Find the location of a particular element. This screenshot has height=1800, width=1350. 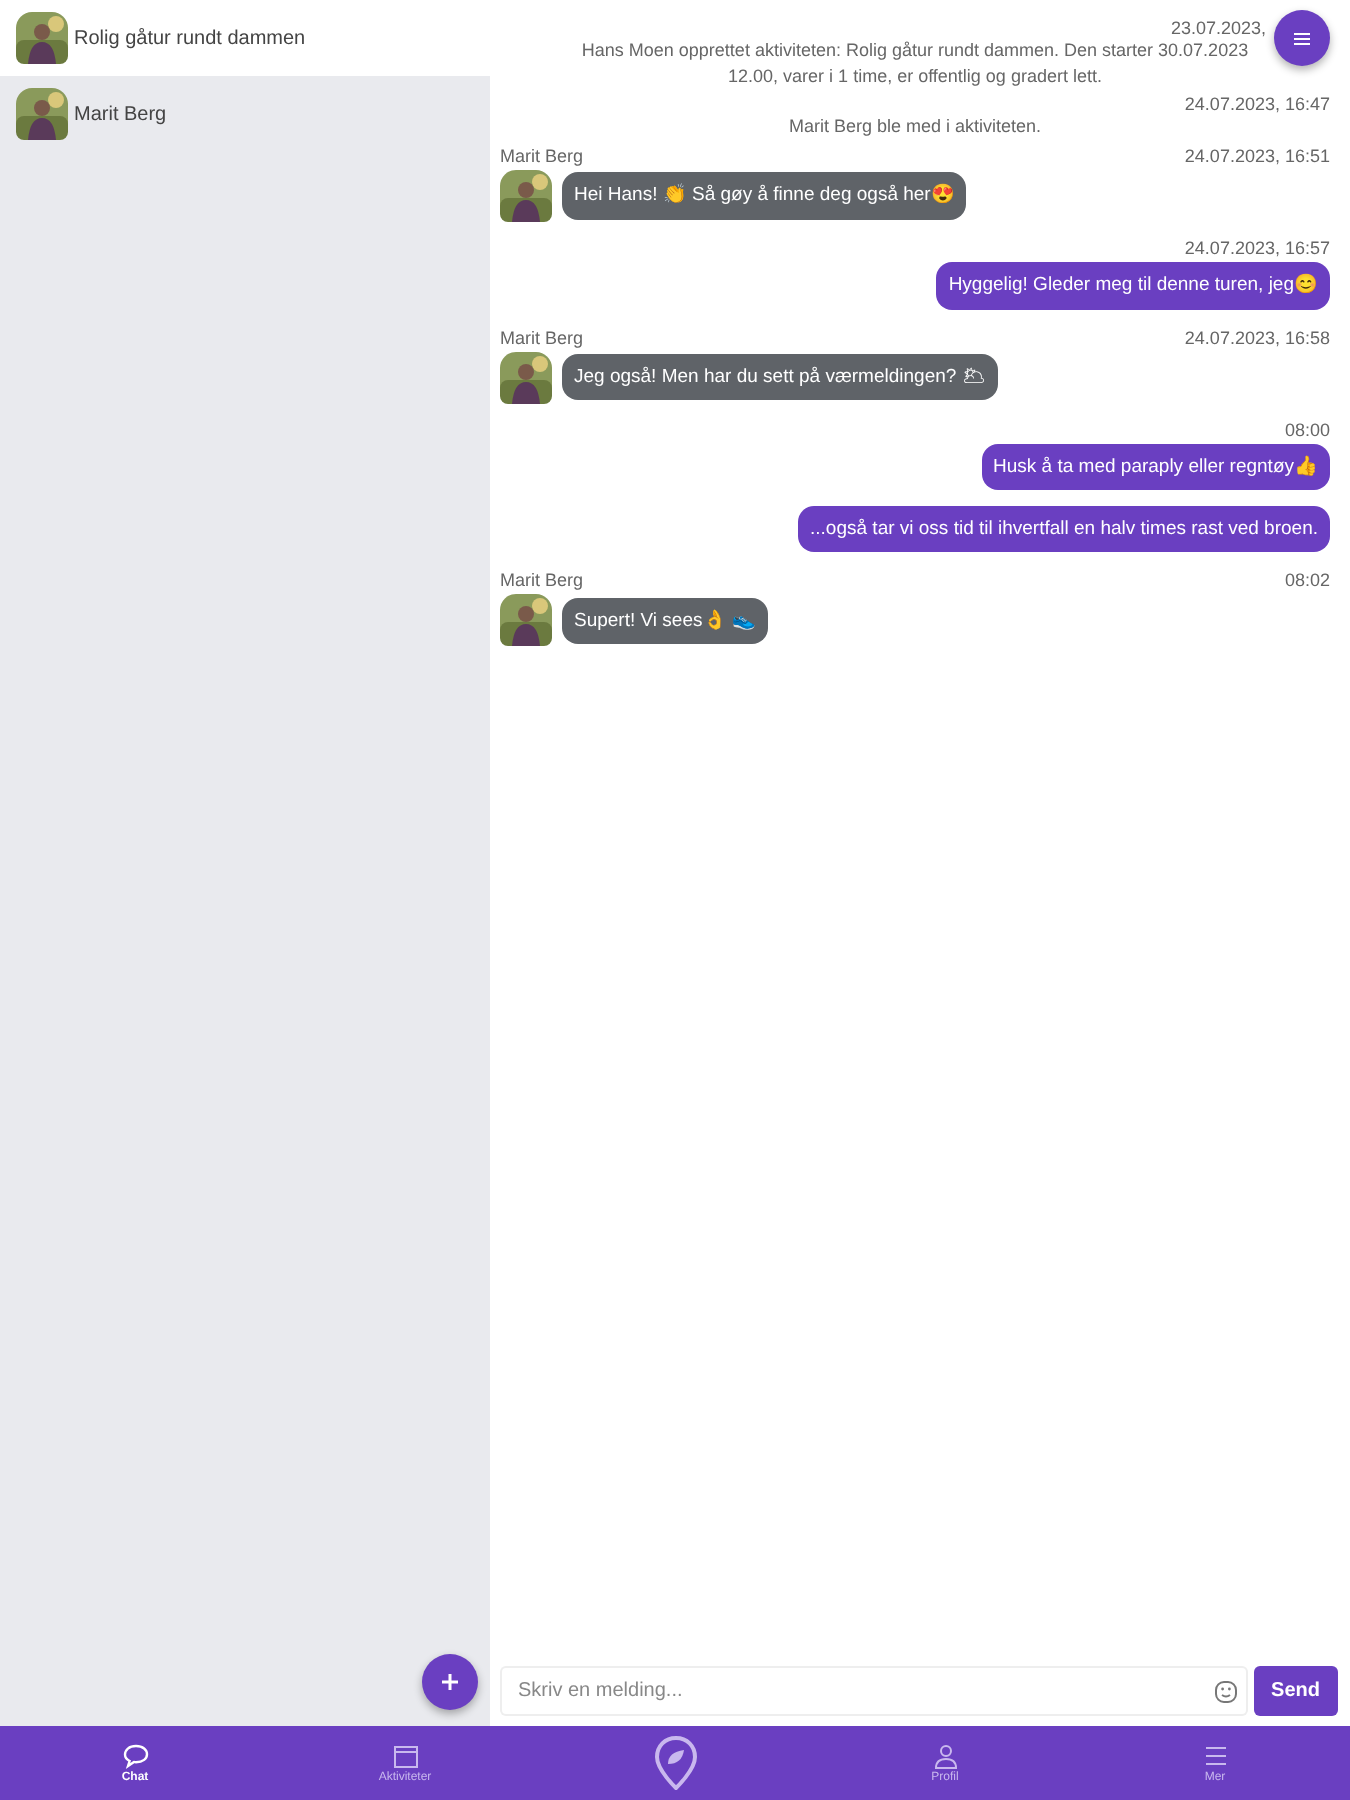

chat-title: Marit Berg is located at coordinates (120, 114).